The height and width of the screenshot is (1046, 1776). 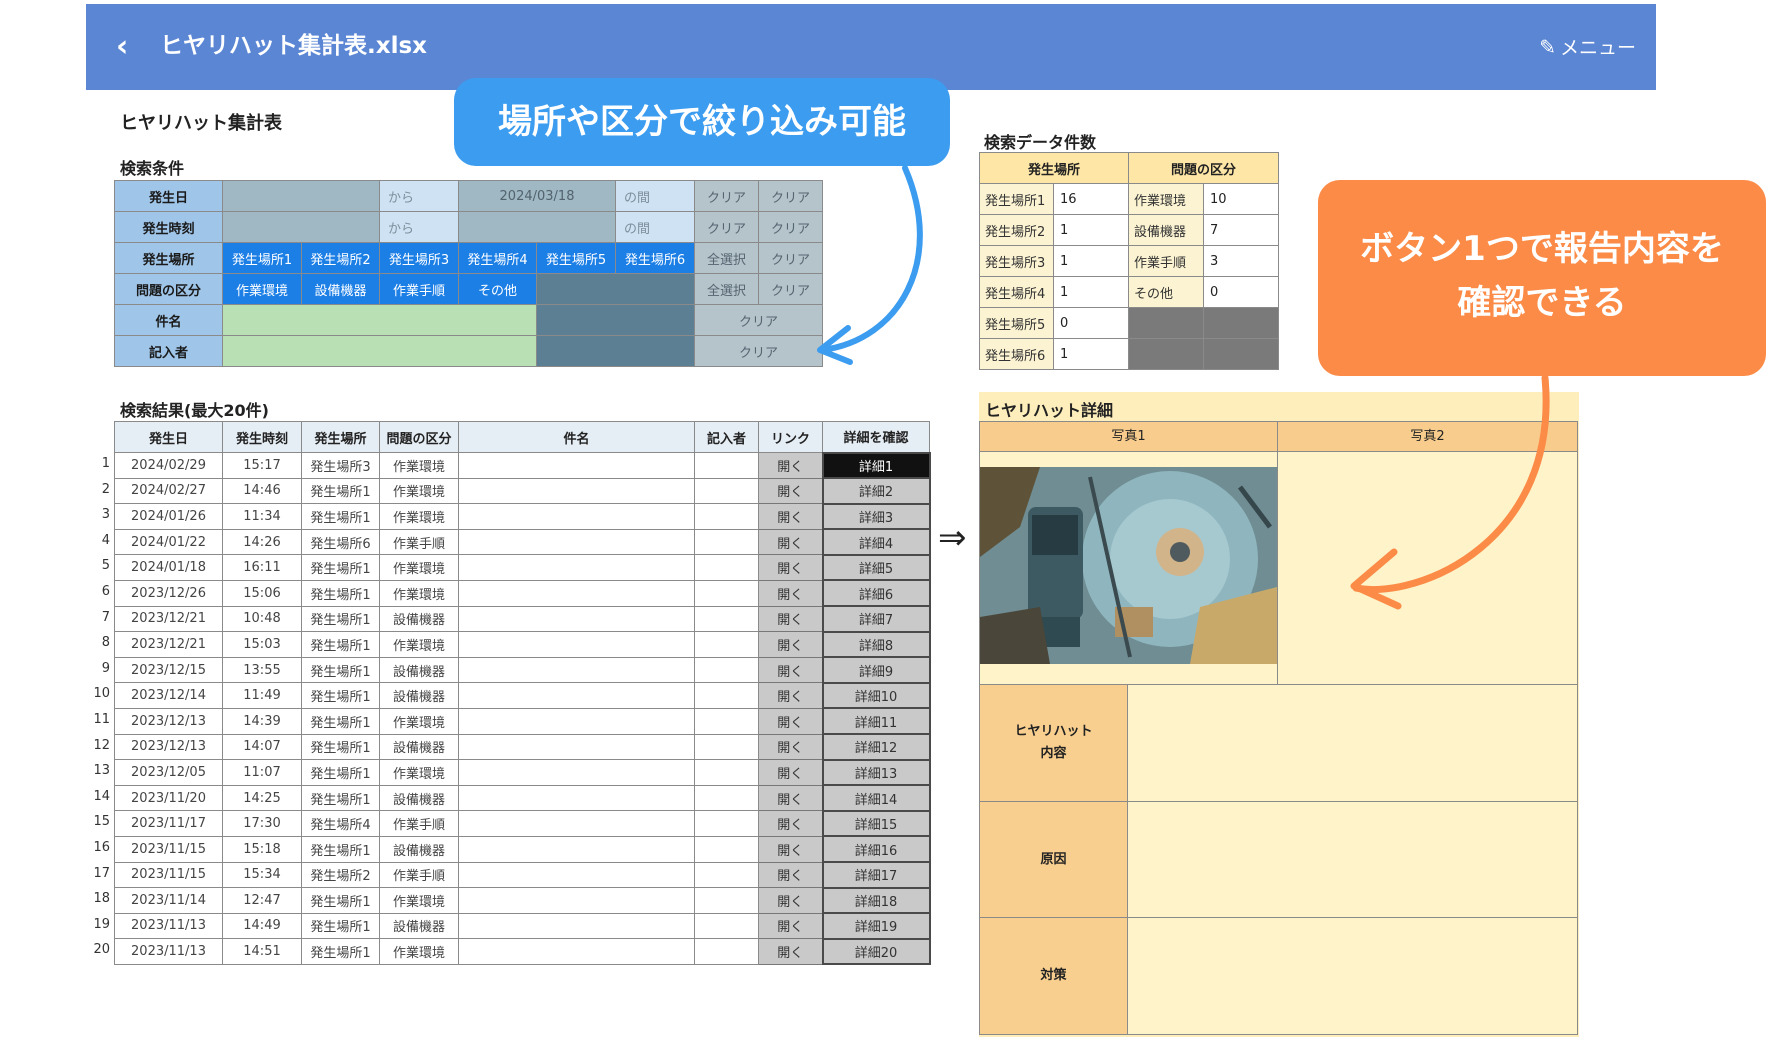 What do you see at coordinates (1376, 579) in the screenshot?
I see `orange-arrowhead-icon` at bounding box center [1376, 579].